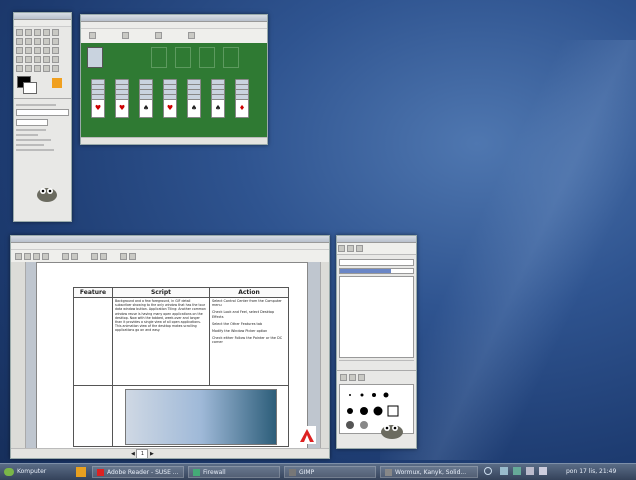 The width and height of the screenshot is (636, 480). What do you see at coordinates (42, 86) in the screenshot?
I see `color-swatches` at bounding box center [42, 86].